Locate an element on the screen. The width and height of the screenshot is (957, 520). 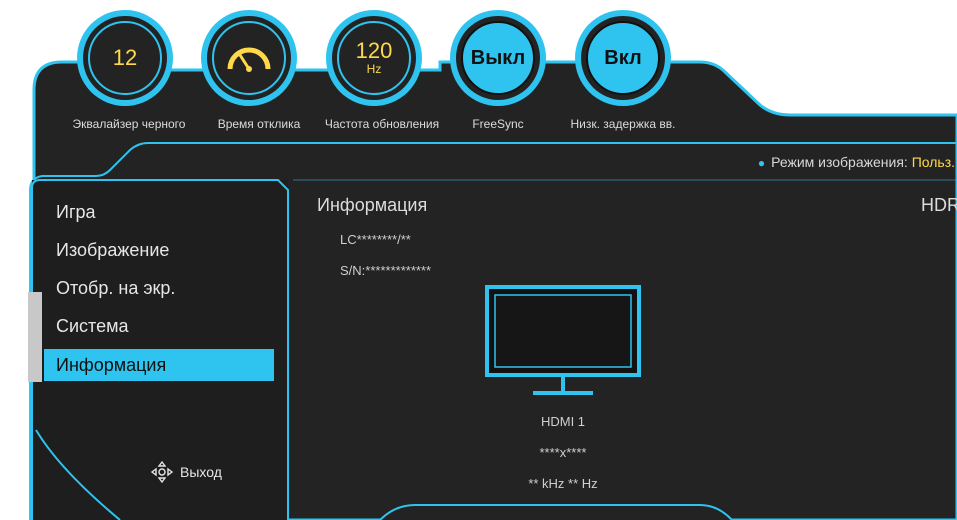
response-time-gauge is located at coordinates (249, 58).